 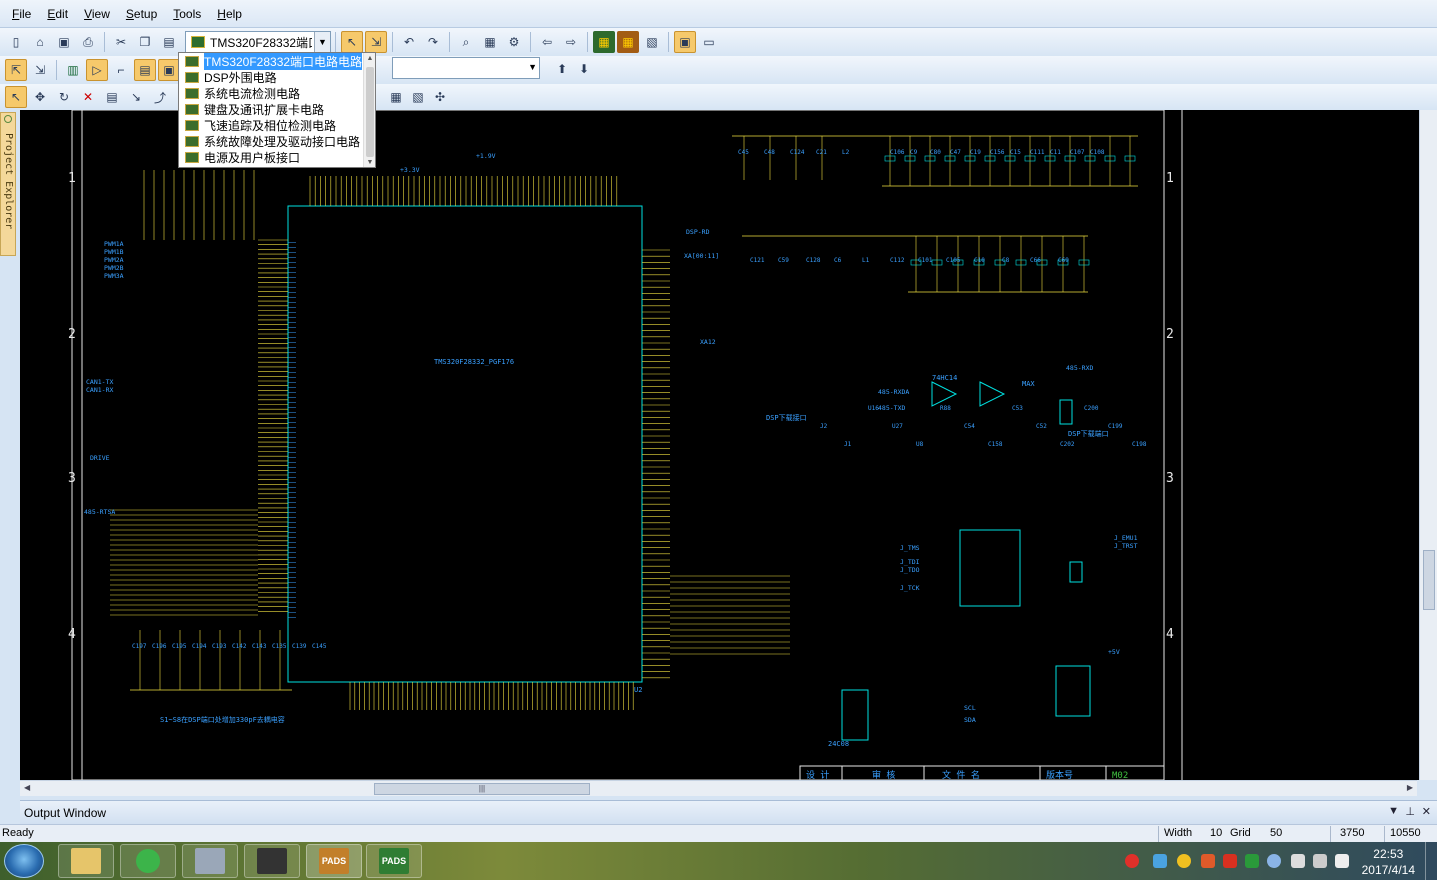 I want to click on move-up-icon: ⬆, so click(x=562, y=69).